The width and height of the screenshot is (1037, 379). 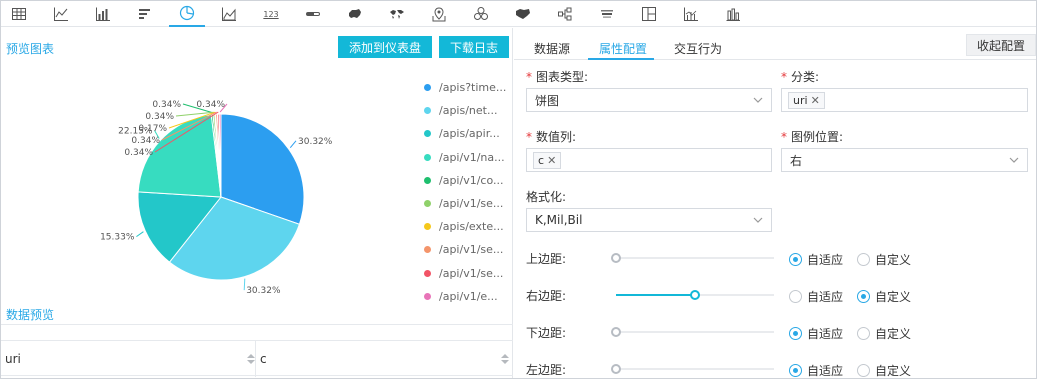 What do you see at coordinates (1001, 45) in the screenshot?
I see `collapse-config-button: 收起配置` at bounding box center [1001, 45].